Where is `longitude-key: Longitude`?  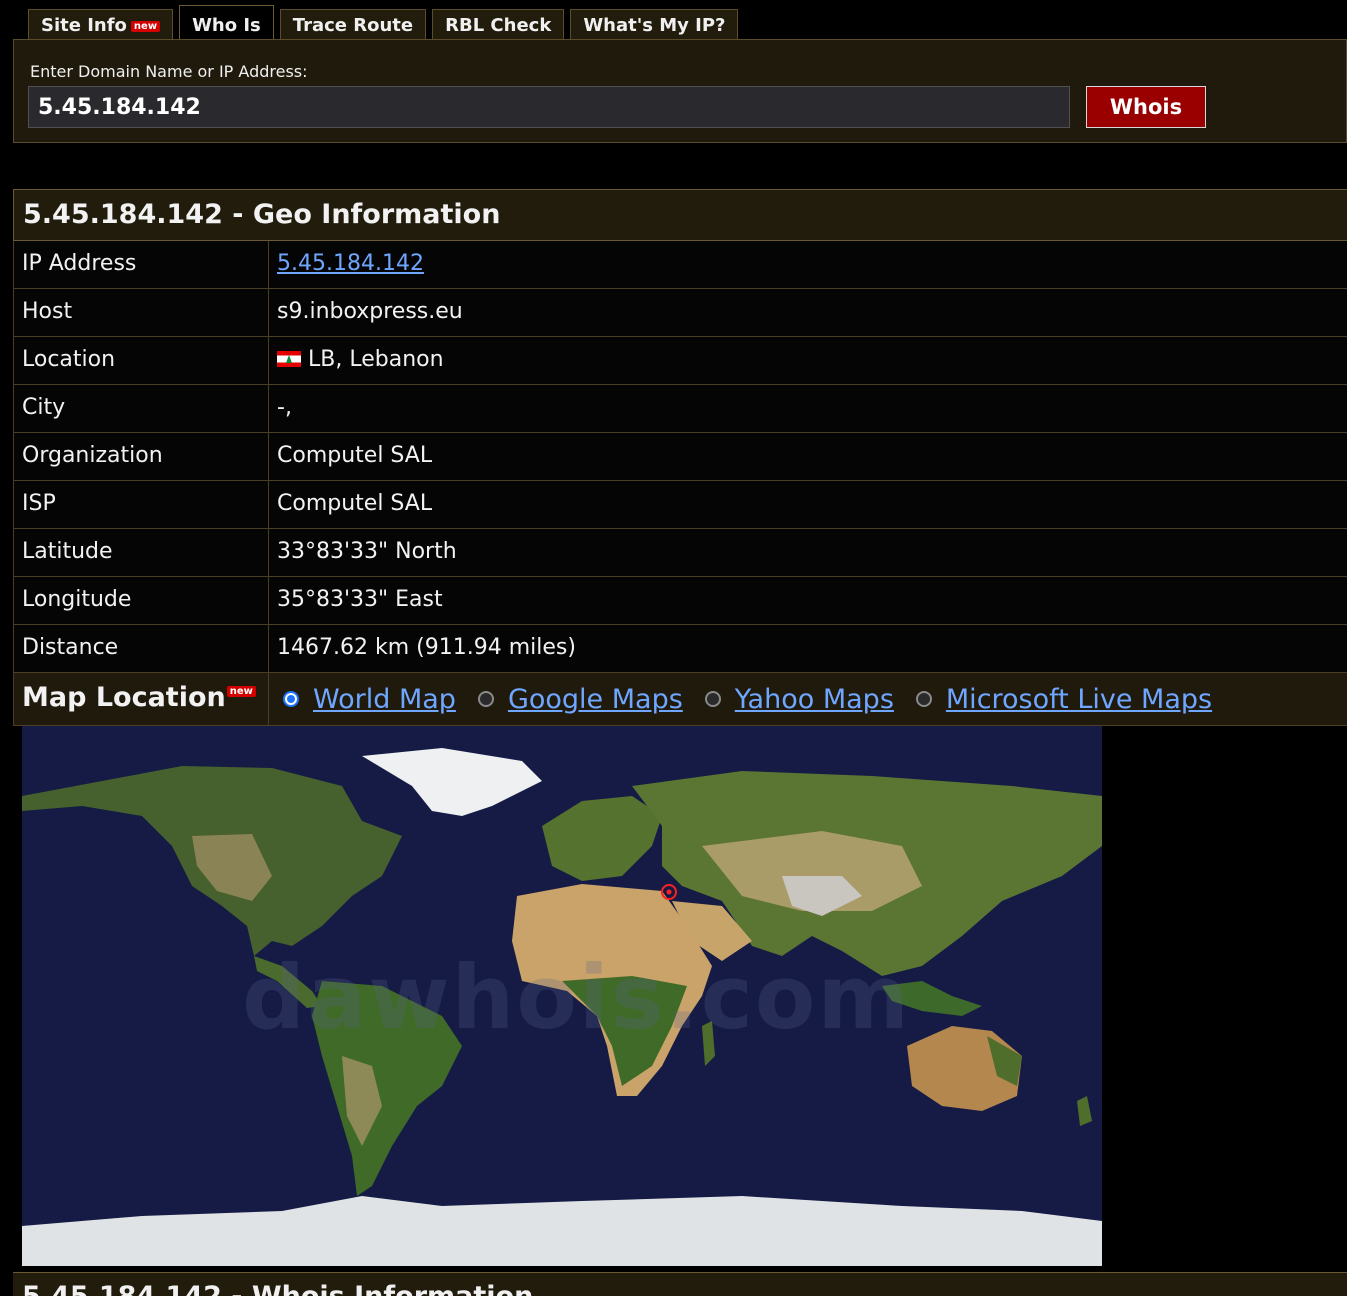 longitude-key: Longitude is located at coordinates (141, 600).